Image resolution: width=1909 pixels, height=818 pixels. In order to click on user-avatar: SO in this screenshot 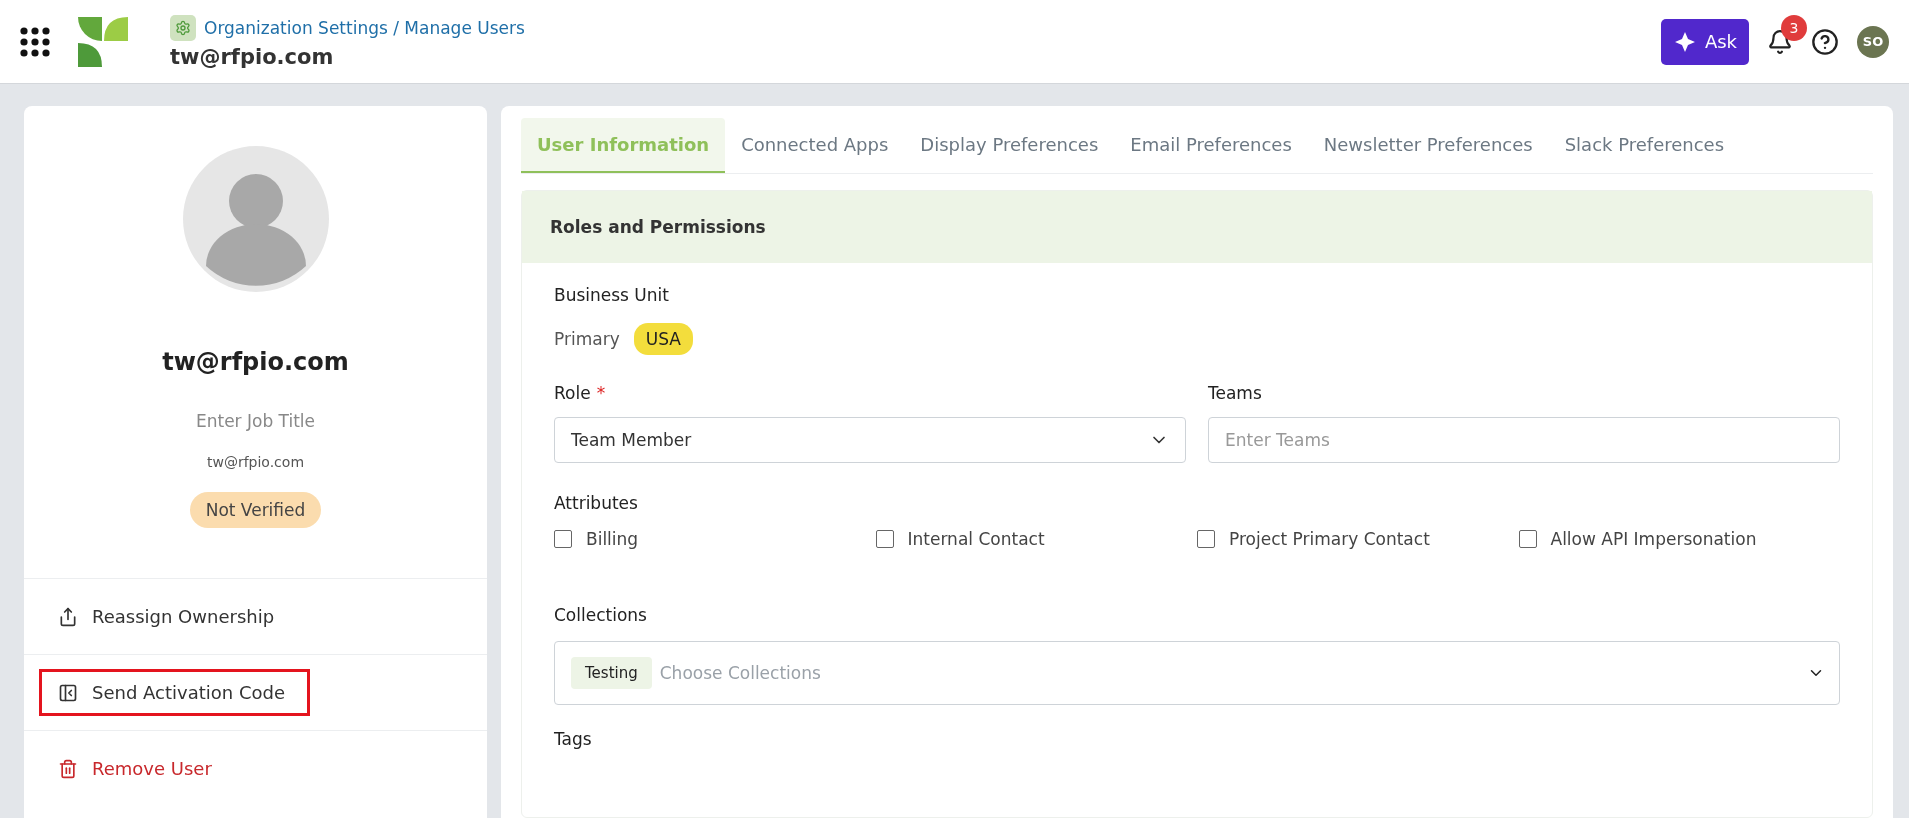, I will do `click(1873, 41)`.